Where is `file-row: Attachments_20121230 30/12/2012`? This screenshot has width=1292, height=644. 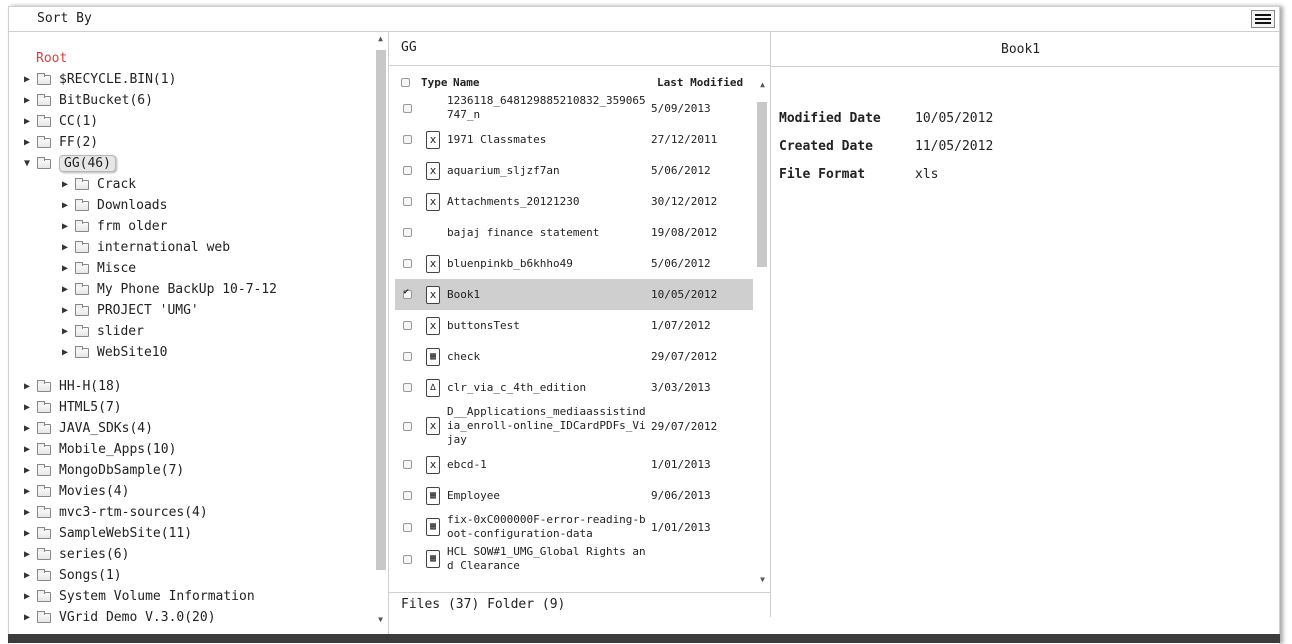 file-row: Attachments_20121230 30/12/2012 is located at coordinates (574, 201).